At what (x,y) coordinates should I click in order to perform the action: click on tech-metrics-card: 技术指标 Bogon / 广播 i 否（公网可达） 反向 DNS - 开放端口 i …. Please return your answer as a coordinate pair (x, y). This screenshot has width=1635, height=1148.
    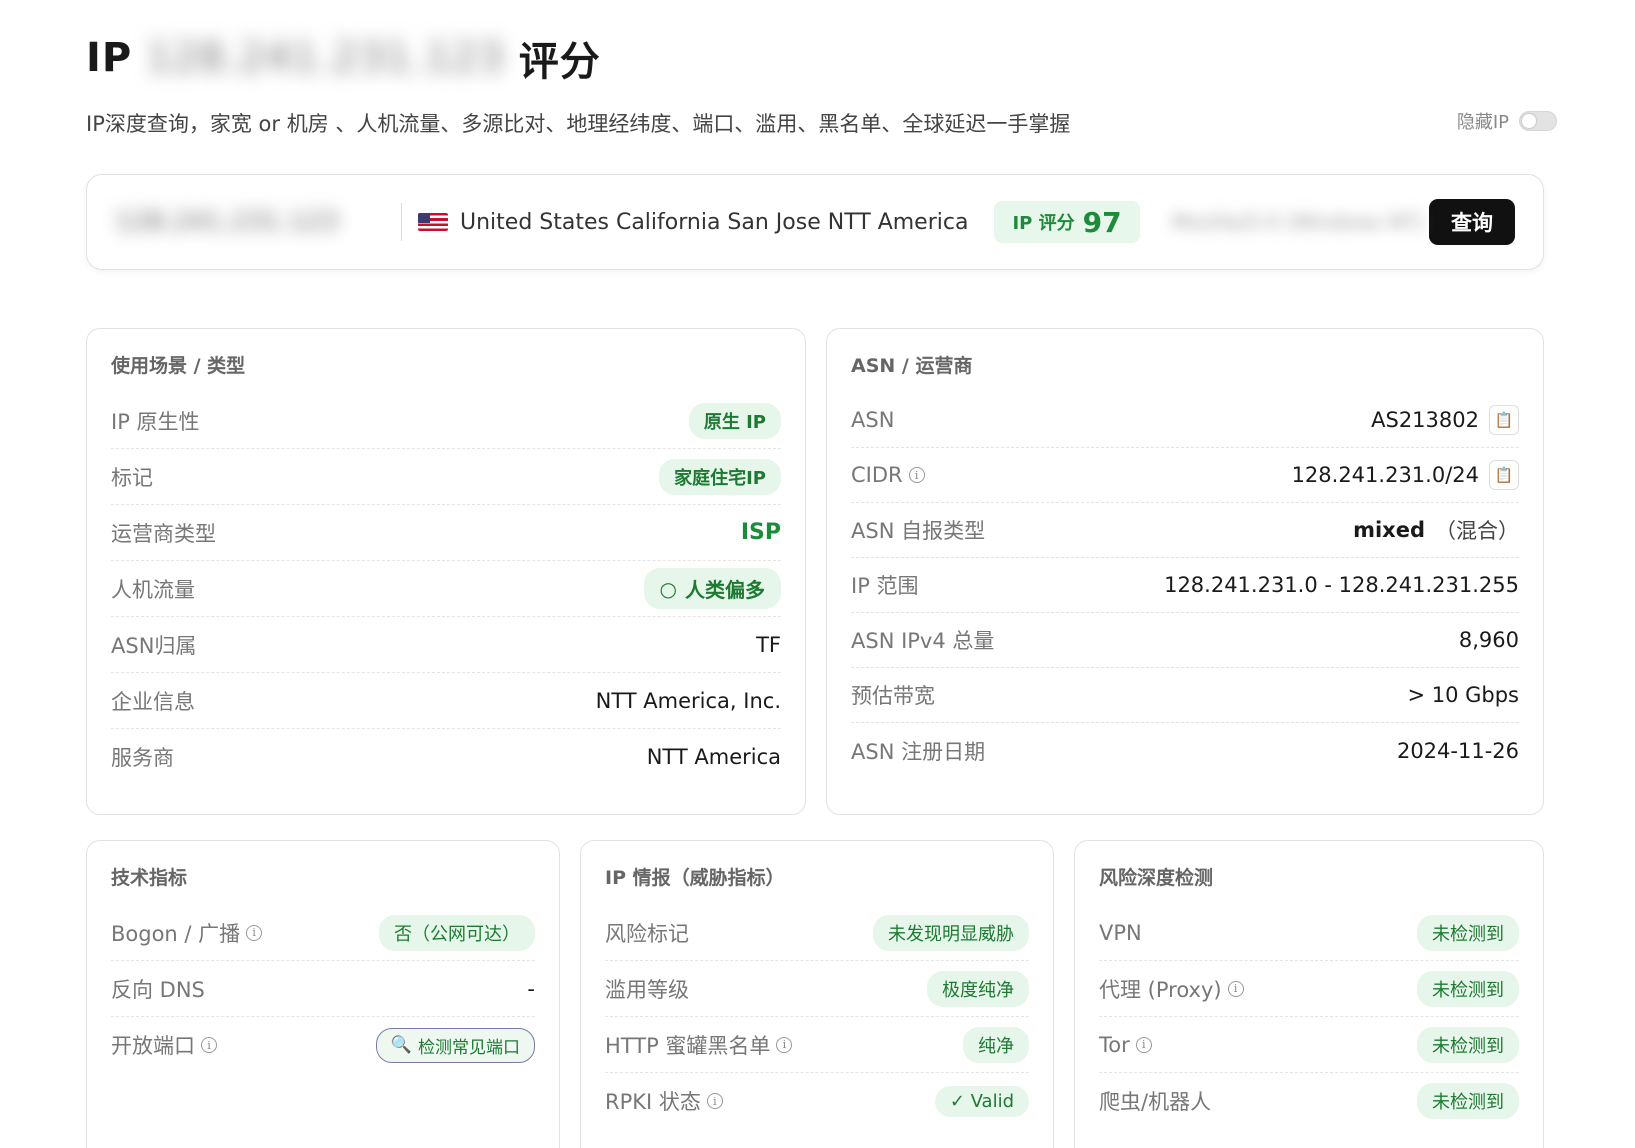
    Looking at the image, I should click on (323, 994).